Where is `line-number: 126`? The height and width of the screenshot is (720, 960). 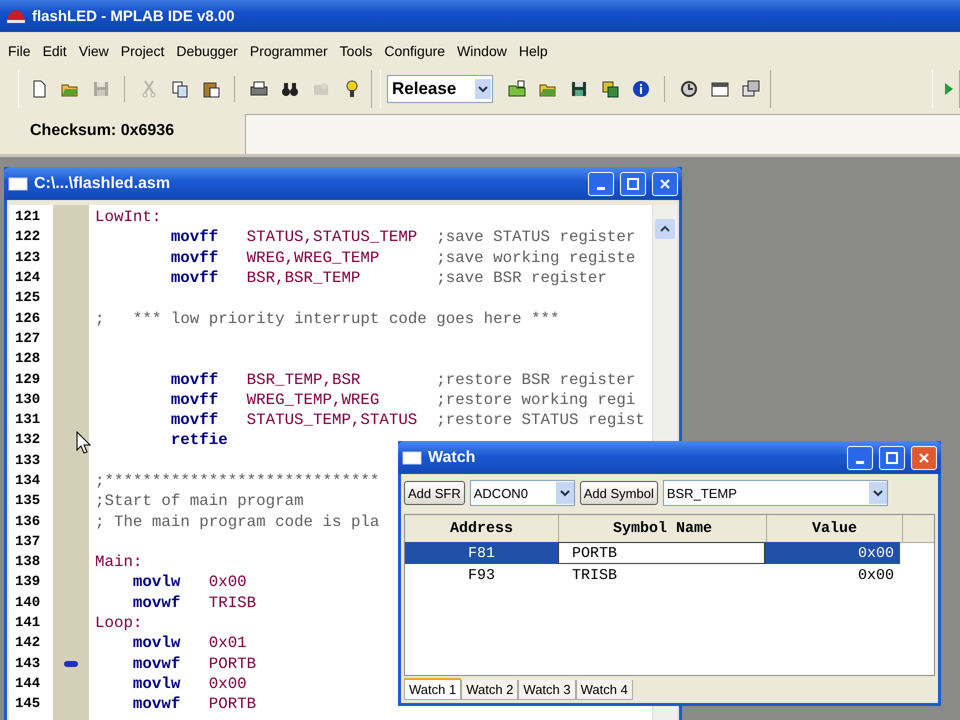
line-number: 126 is located at coordinates (28, 318).